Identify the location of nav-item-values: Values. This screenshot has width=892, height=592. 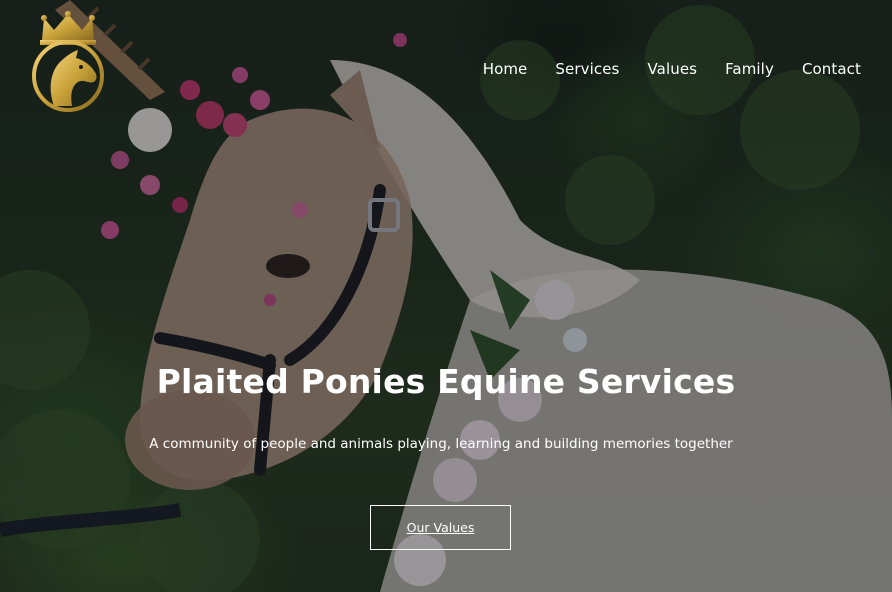
(658, 69).